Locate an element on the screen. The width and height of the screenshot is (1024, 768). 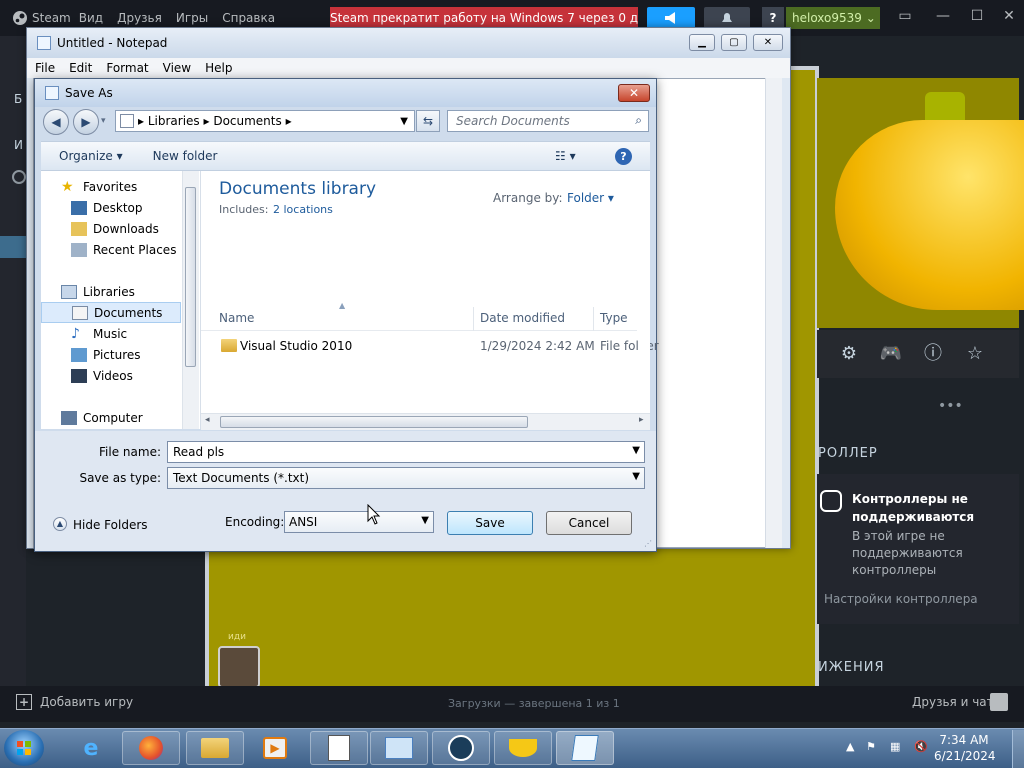
bell-icon is located at coordinates (727, 17).